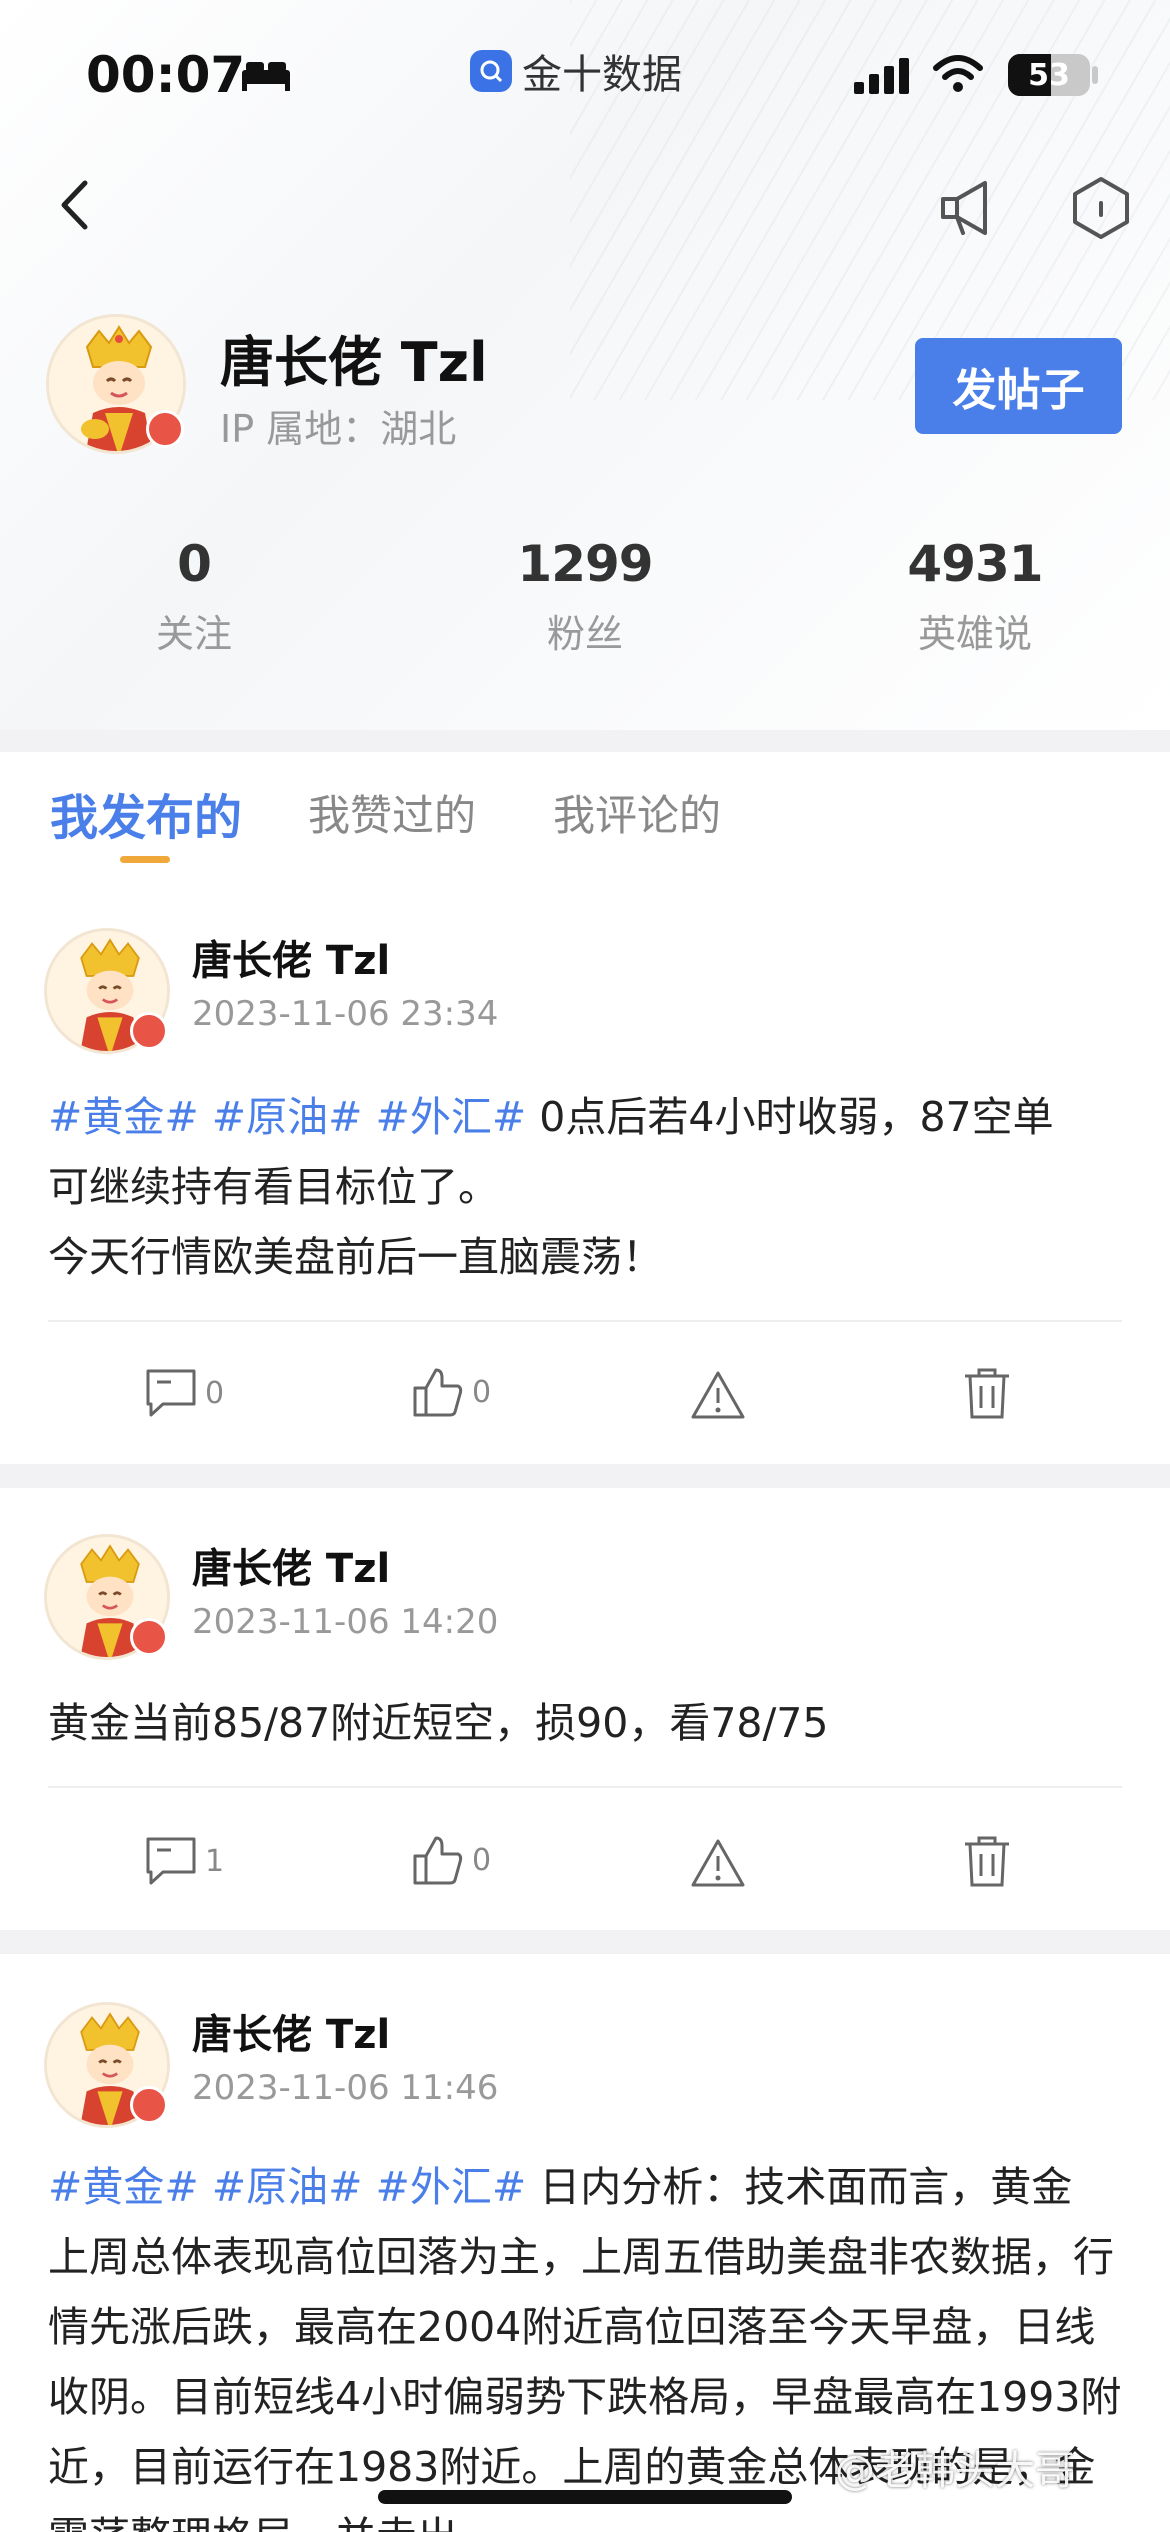  I want to click on comment-button: 1, so click(184, 1861).